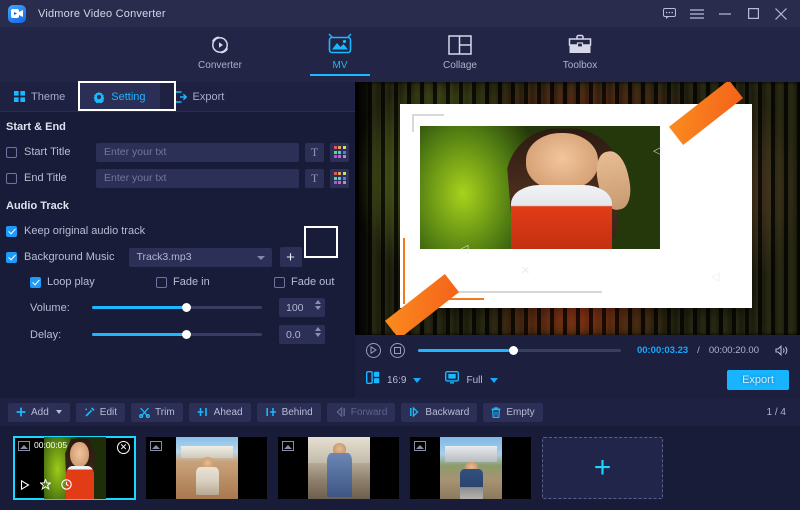 This screenshot has height=510, width=800. Describe the element at coordinates (369, 412) in the screenshot. I see `forward-button-label: Forward` at that location.